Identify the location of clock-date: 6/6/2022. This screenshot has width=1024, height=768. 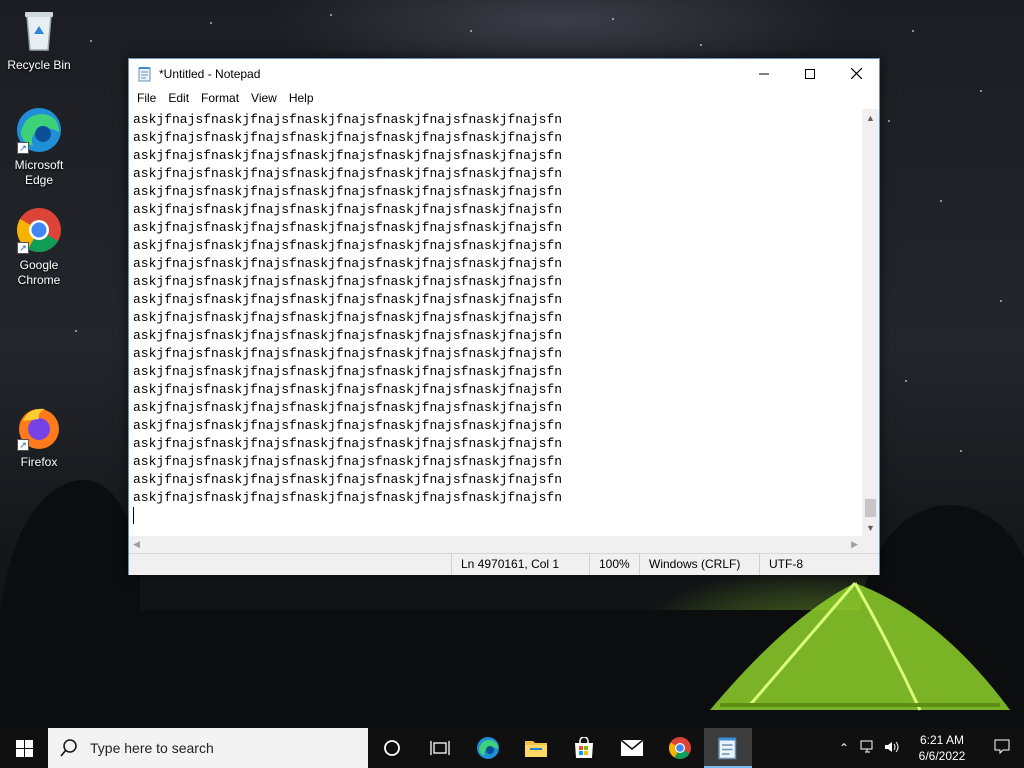
(942, 756).